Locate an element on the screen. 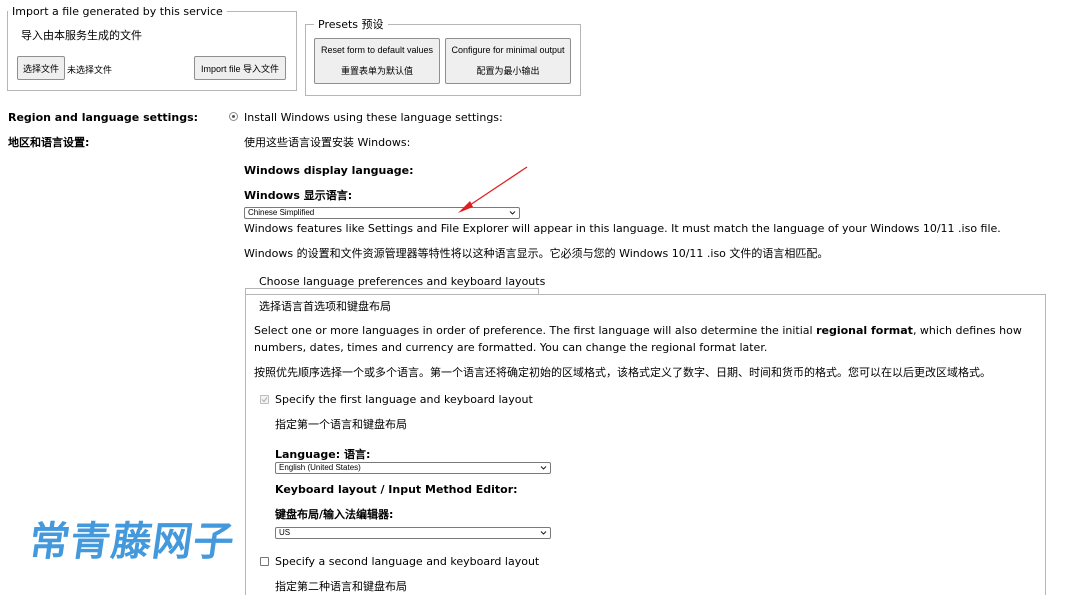  install-language-radio is located at coordinates (233, 116).